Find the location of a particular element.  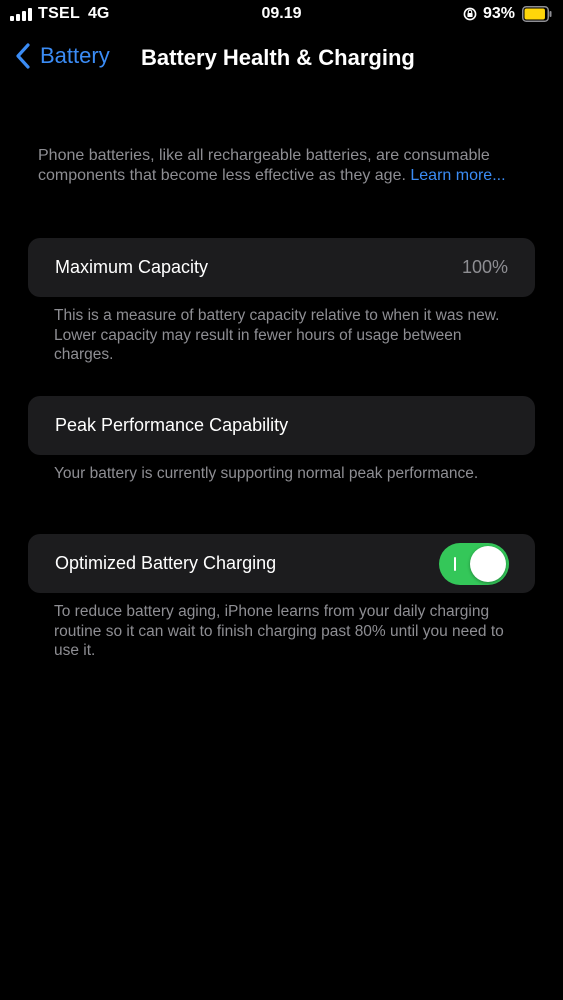

toggle-on-indicator-icon is located at coordinates (455, 564).